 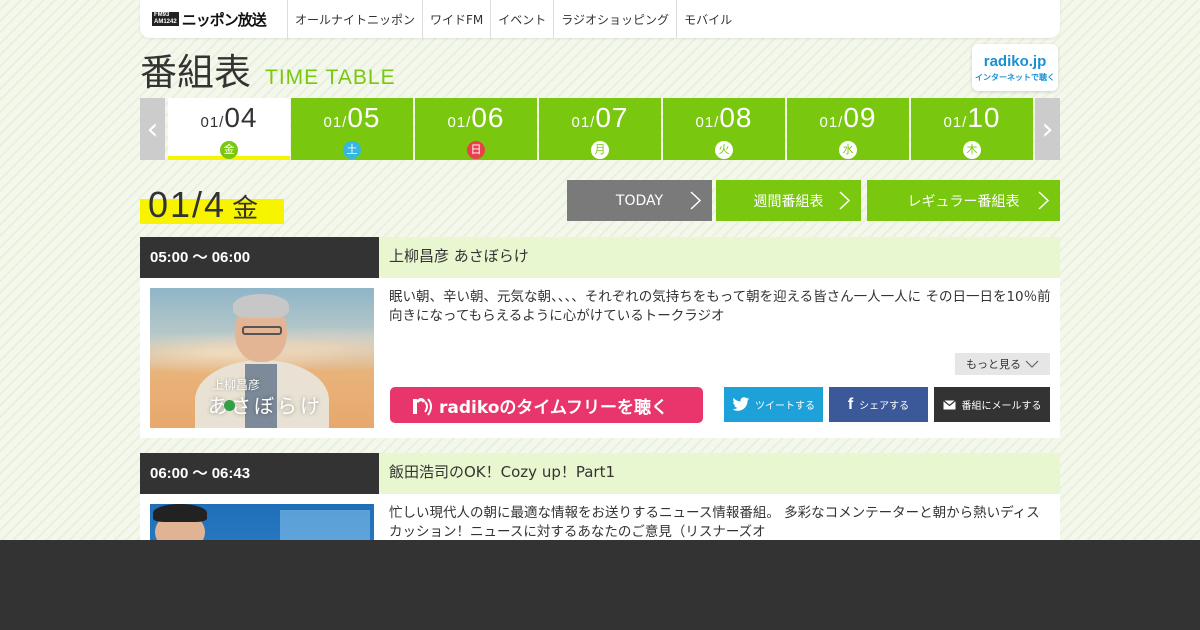 What do you see at coordinates (1047, 129) in the screenshot?
I see `next-week-arrow-icon: ›` at bounding box center [1047, 129].